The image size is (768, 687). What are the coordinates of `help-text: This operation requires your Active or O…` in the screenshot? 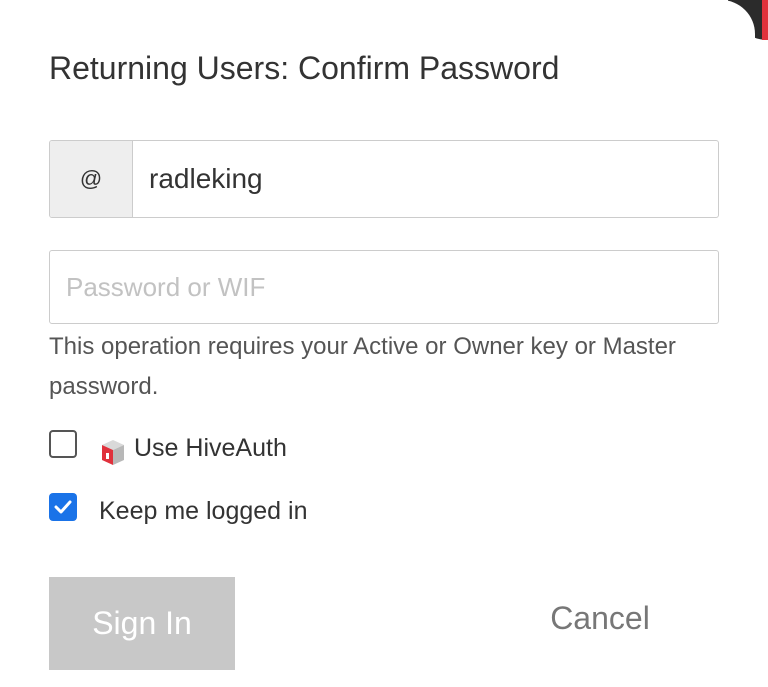 It's located at (362, 366).